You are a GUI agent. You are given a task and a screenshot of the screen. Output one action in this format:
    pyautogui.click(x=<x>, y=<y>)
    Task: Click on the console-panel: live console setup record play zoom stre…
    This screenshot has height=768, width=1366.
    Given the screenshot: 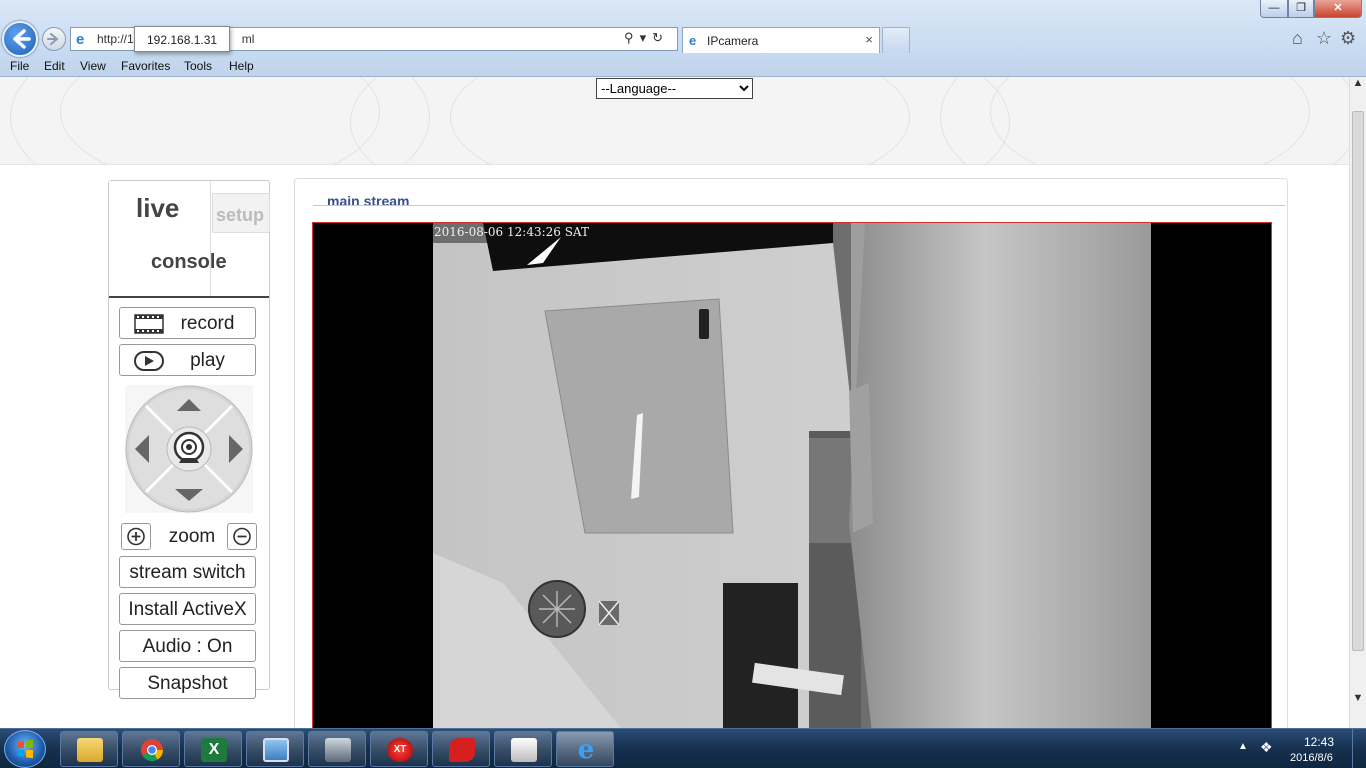 What is the action you would take?
    pyautogui.click(x=189, y=439)
    